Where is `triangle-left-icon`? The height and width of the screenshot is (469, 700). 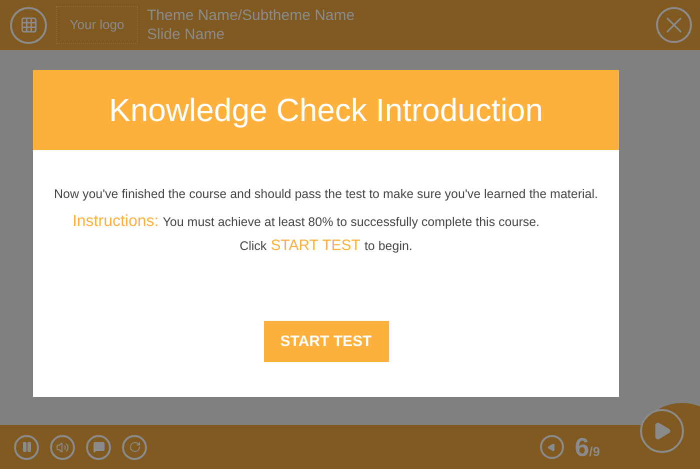
triangle-left-icon is located at coordinates (551, 447).